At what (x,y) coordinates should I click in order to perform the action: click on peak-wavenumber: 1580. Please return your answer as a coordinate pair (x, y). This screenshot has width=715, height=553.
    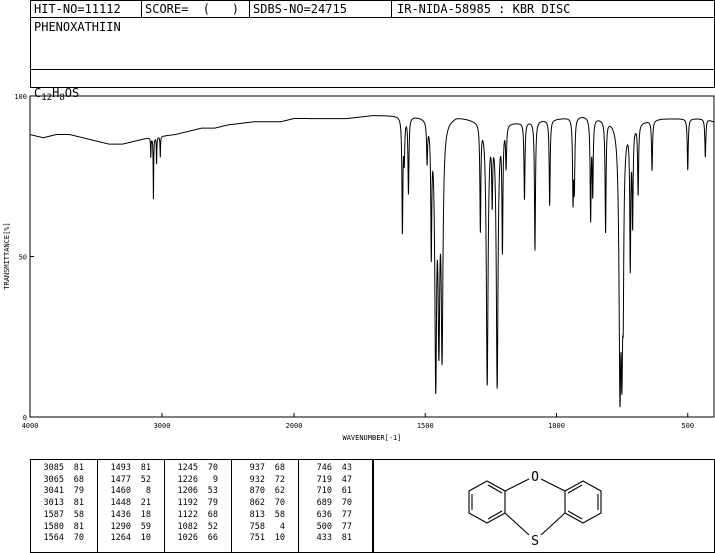
    Looking at the image, I should click on (53, 526).